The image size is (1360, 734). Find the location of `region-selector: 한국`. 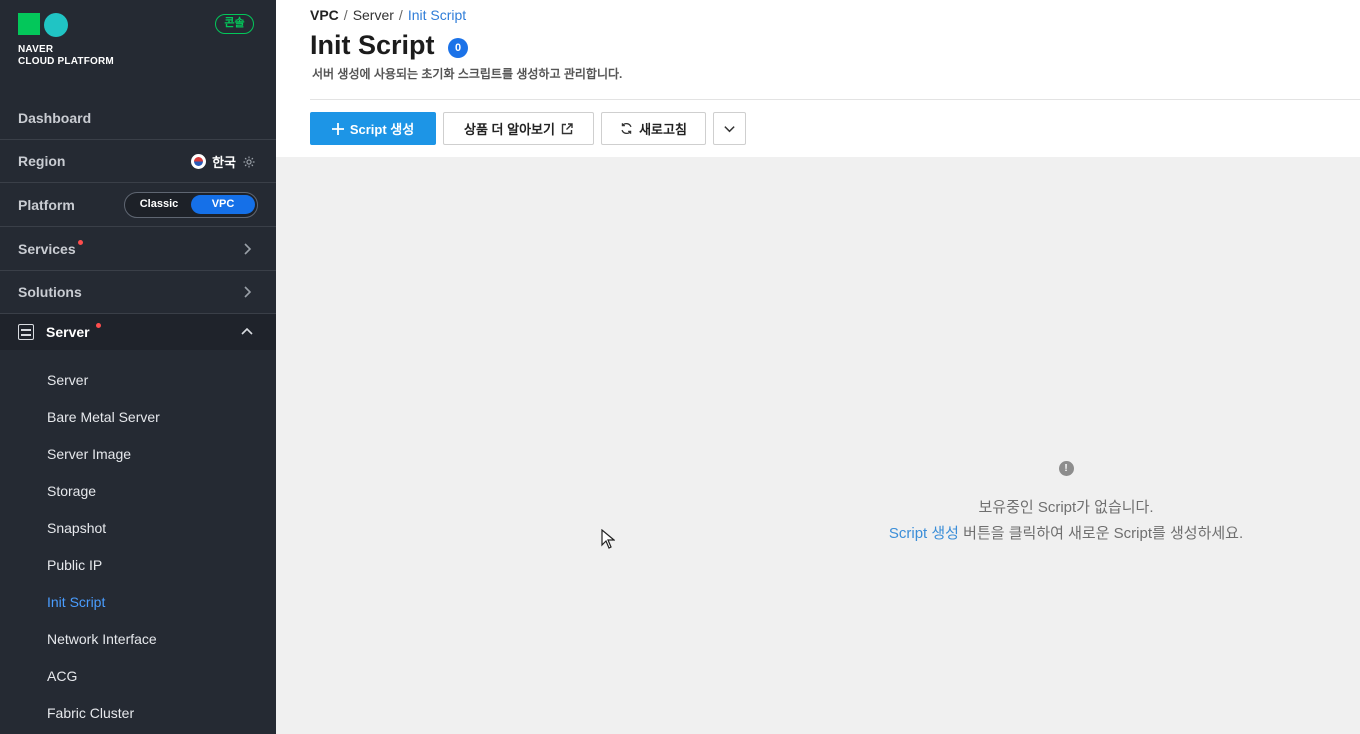

region-selector: 한국 is located at coordinates (223, 161).